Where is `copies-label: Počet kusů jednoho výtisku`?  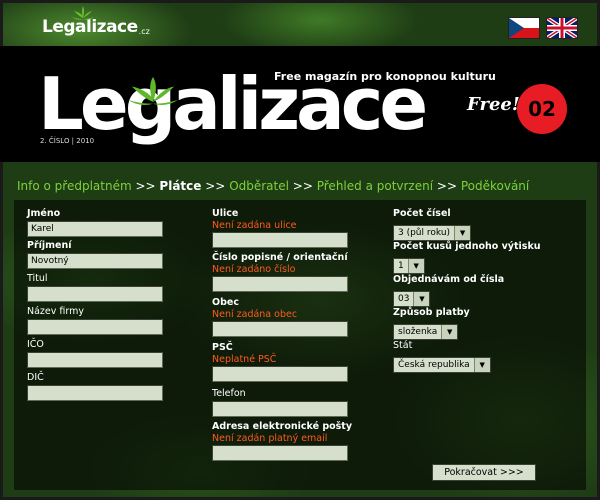 copies-label: Počet kusů jednoho výtisku is located at coordinates (467, 246).